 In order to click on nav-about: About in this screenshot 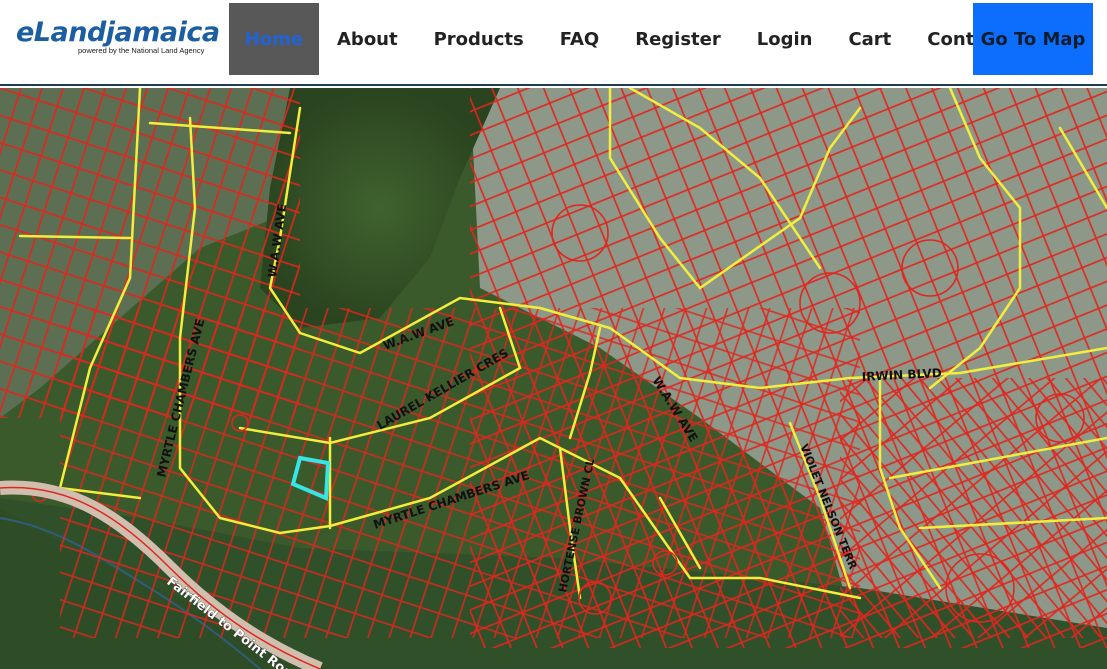, I will do `click(367, 39)`.